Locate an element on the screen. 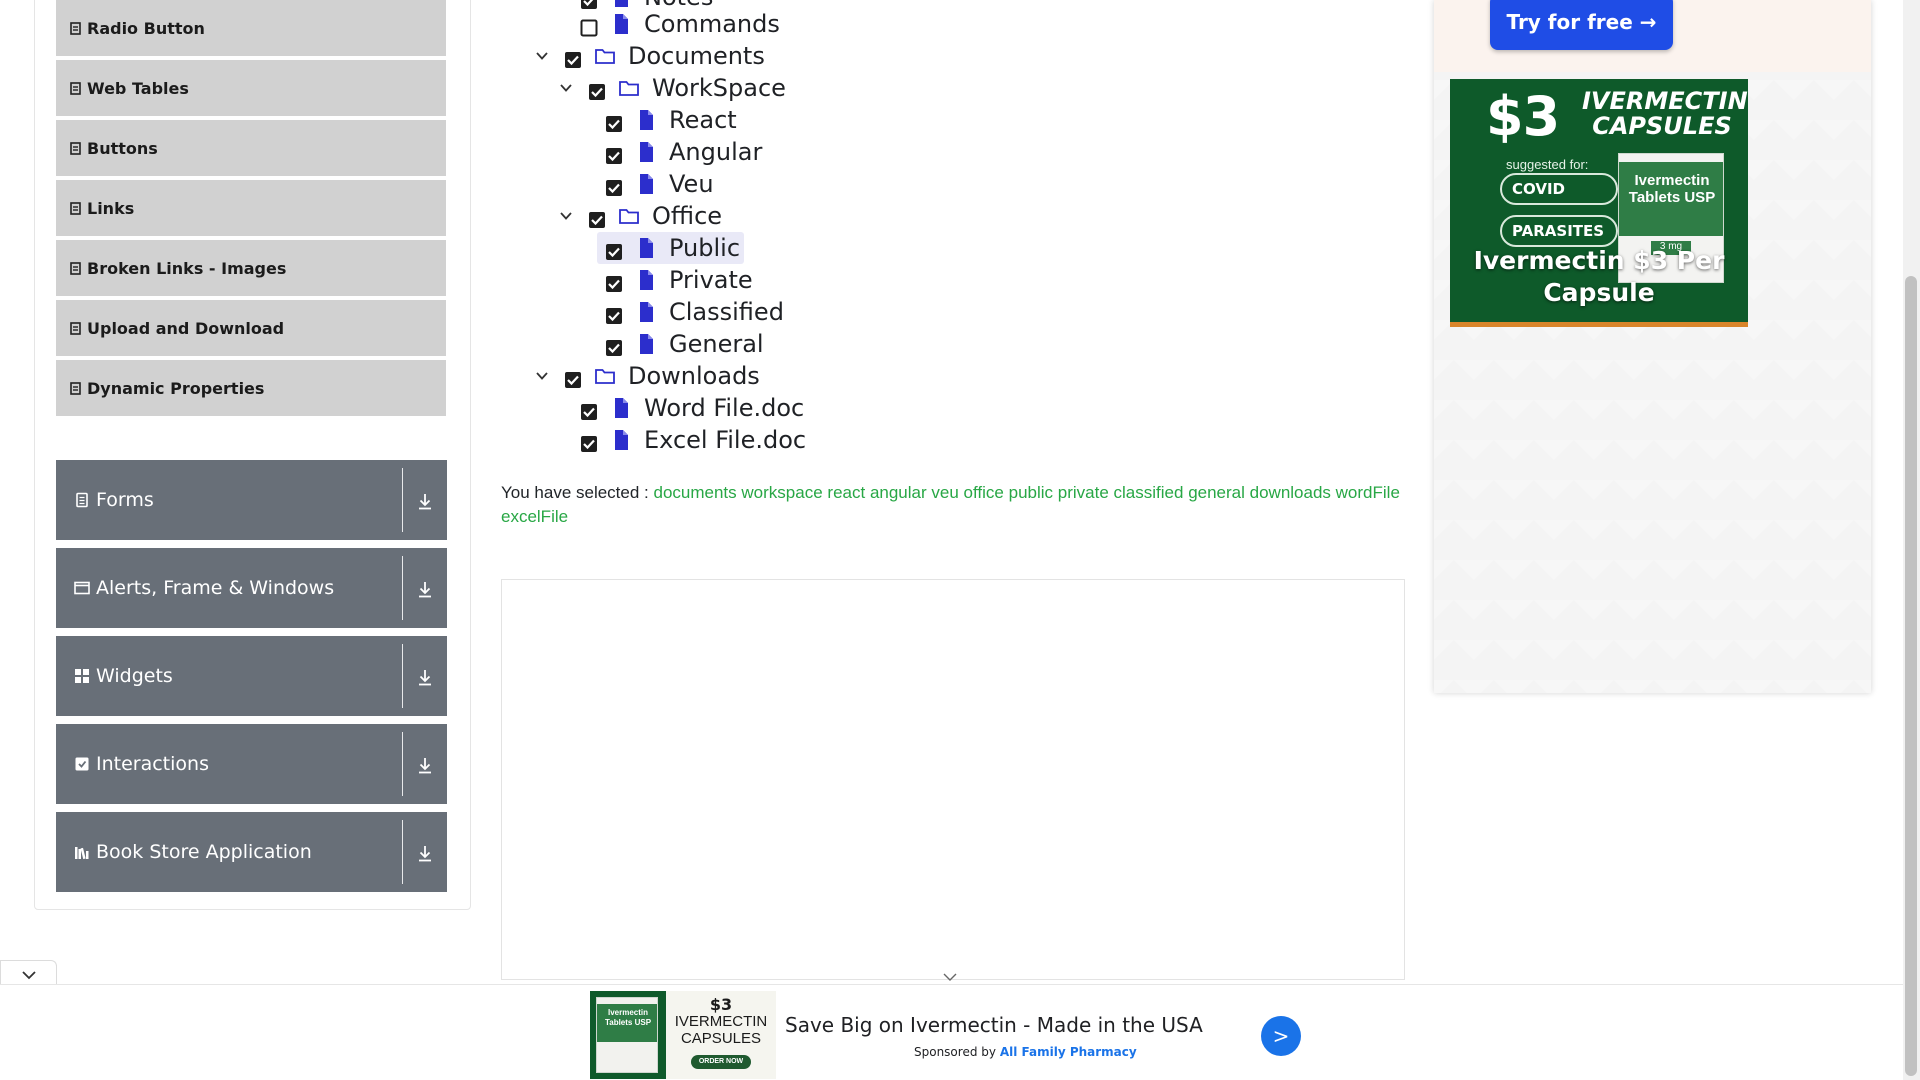  group-label: Forms is located at coordinates (125, 500).